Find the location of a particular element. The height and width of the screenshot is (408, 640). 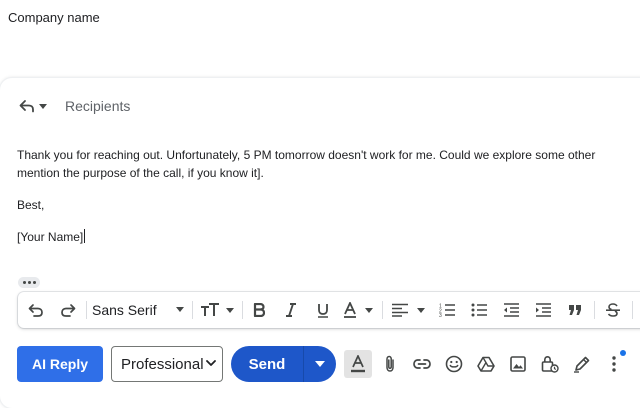

align-button is located at coordinates (408, 310).